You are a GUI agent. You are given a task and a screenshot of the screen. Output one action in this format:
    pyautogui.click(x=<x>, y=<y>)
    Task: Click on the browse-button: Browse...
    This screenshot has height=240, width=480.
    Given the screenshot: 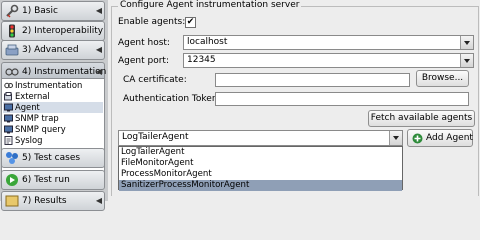 What is the action you would take?
    pyautogui.click(x=442, y=78)
    